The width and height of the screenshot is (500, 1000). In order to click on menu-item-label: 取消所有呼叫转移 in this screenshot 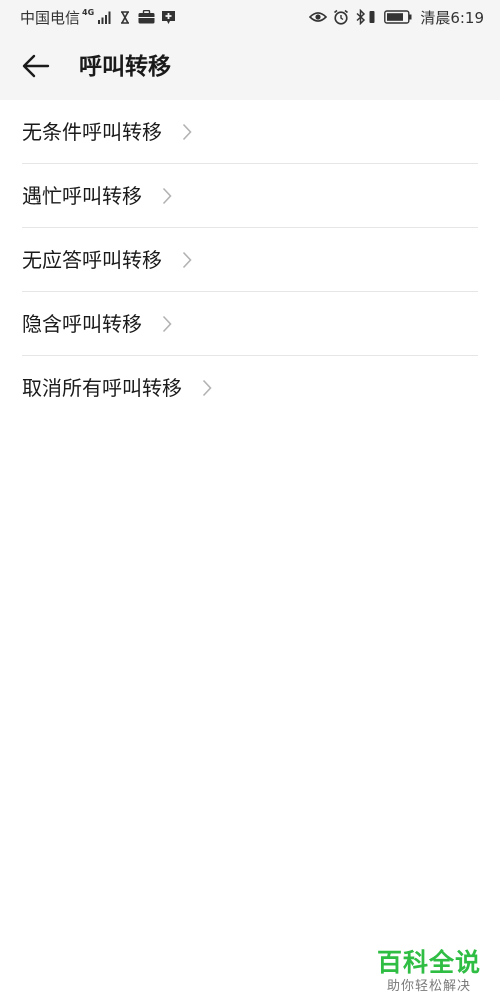, I will do `click(102, 388)`.